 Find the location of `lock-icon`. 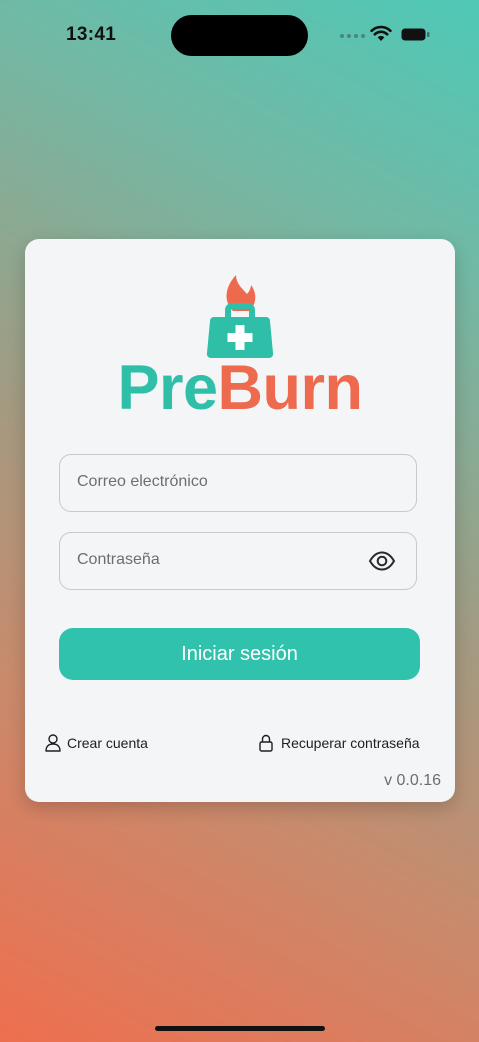

lock-icon is located at coordinates (266, 743).